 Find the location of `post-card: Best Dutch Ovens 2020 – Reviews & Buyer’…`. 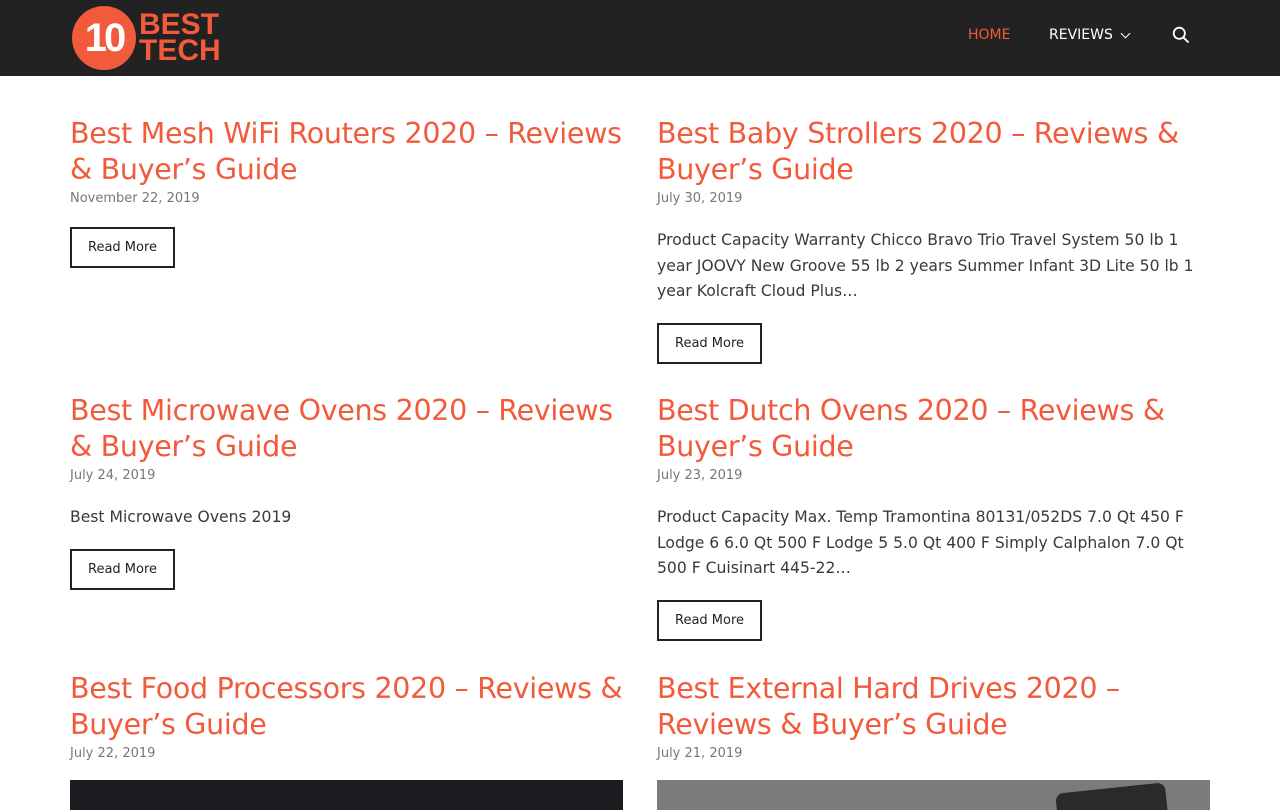

post-card: Best Dutch Ovens 2020 – Reviews & Buyer’… is located at coordinates (937, 517).